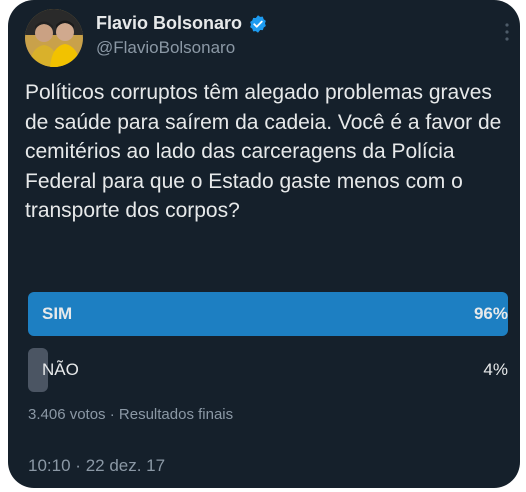  What do you see at coordinates (125, 465) in the screenshot?
I see `tweet-date: 22 dez. 17` at bounding box center [125, 465].